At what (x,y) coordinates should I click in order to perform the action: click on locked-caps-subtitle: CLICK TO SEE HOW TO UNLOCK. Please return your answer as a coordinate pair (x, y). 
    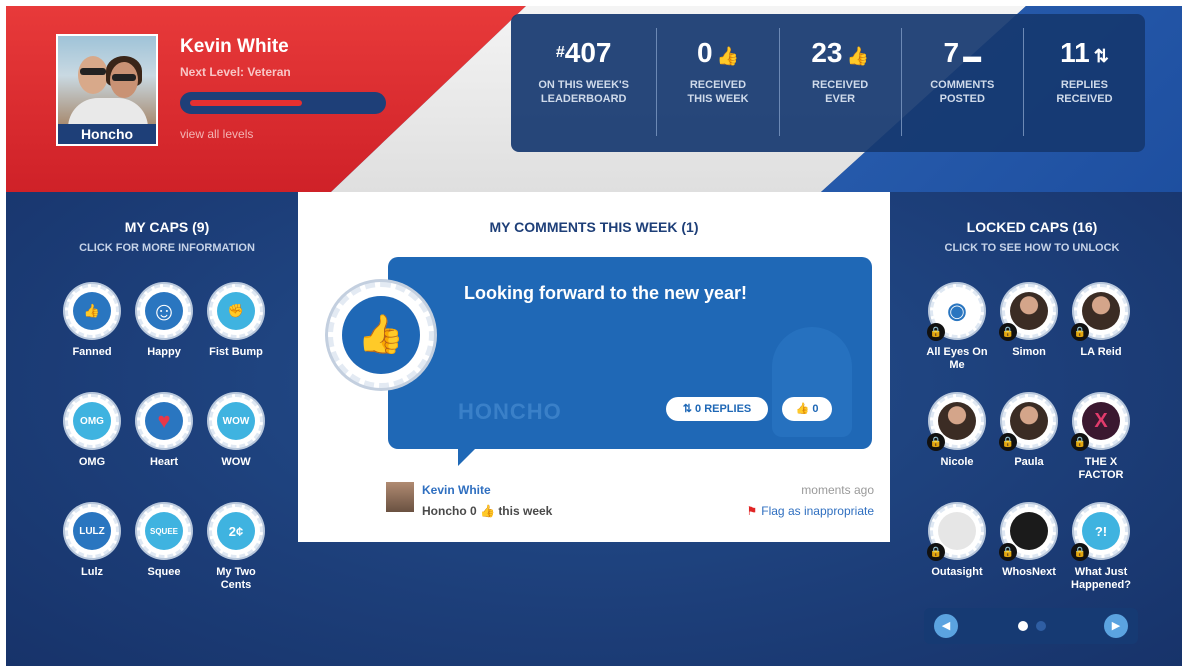
    Looking at the image, I should click on (1032, 248).